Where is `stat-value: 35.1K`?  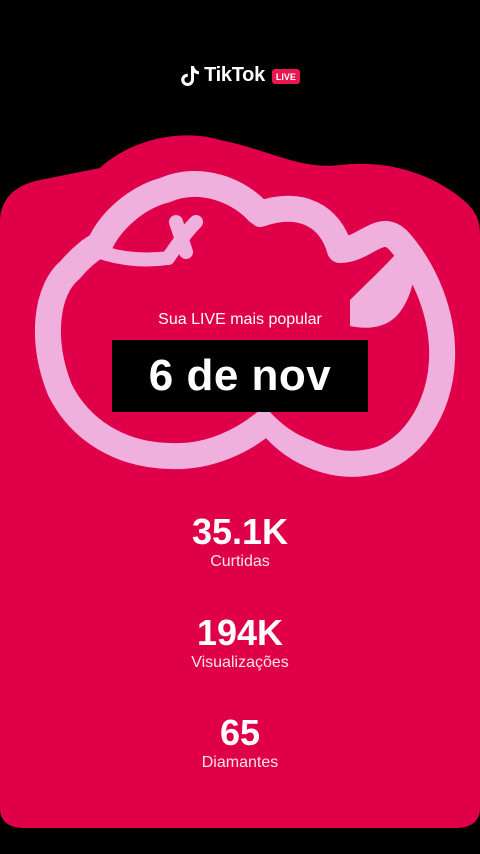
stat-value: 35.1K is located at coordinates (240, 531).